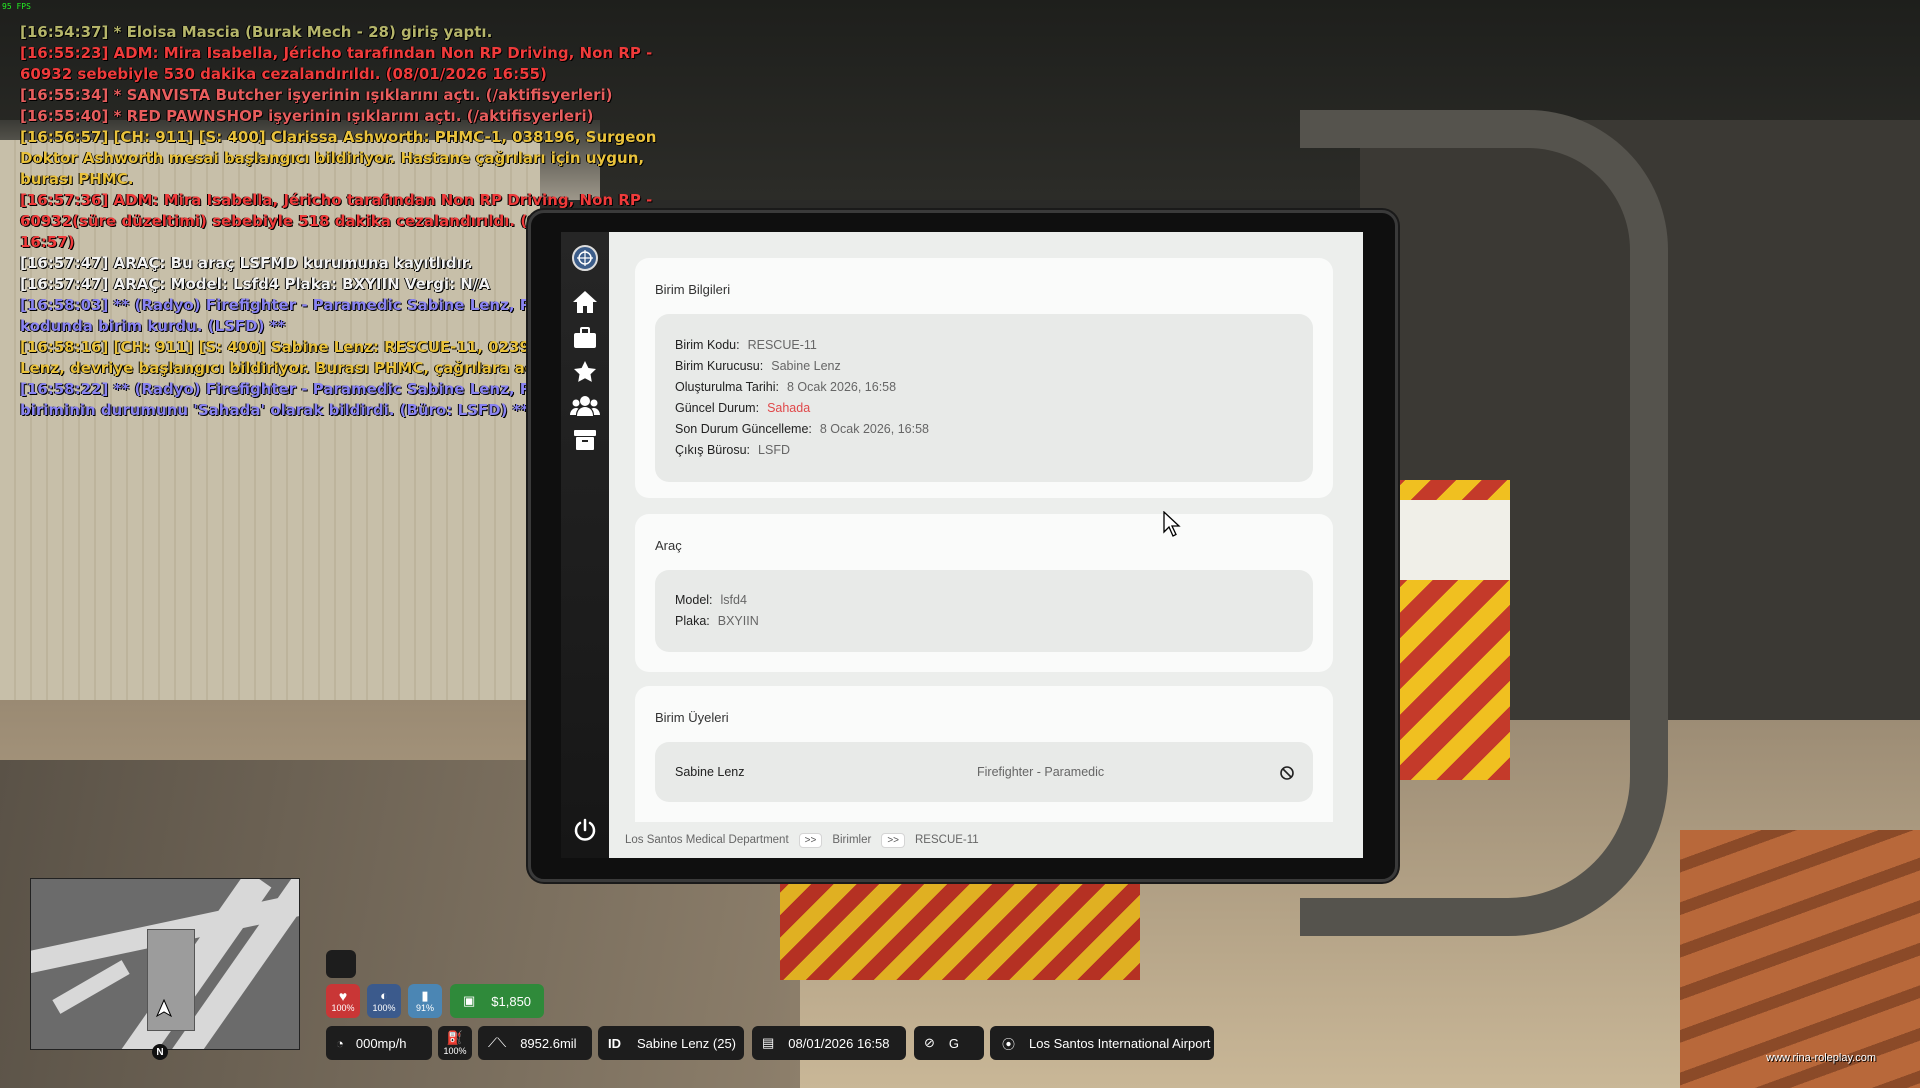 The height and width of the screenshot is (1088, 1920). What do you see at coordinates (585, 406) in the screenshot?
I see `users-icon` at bounding box center [585, 406].